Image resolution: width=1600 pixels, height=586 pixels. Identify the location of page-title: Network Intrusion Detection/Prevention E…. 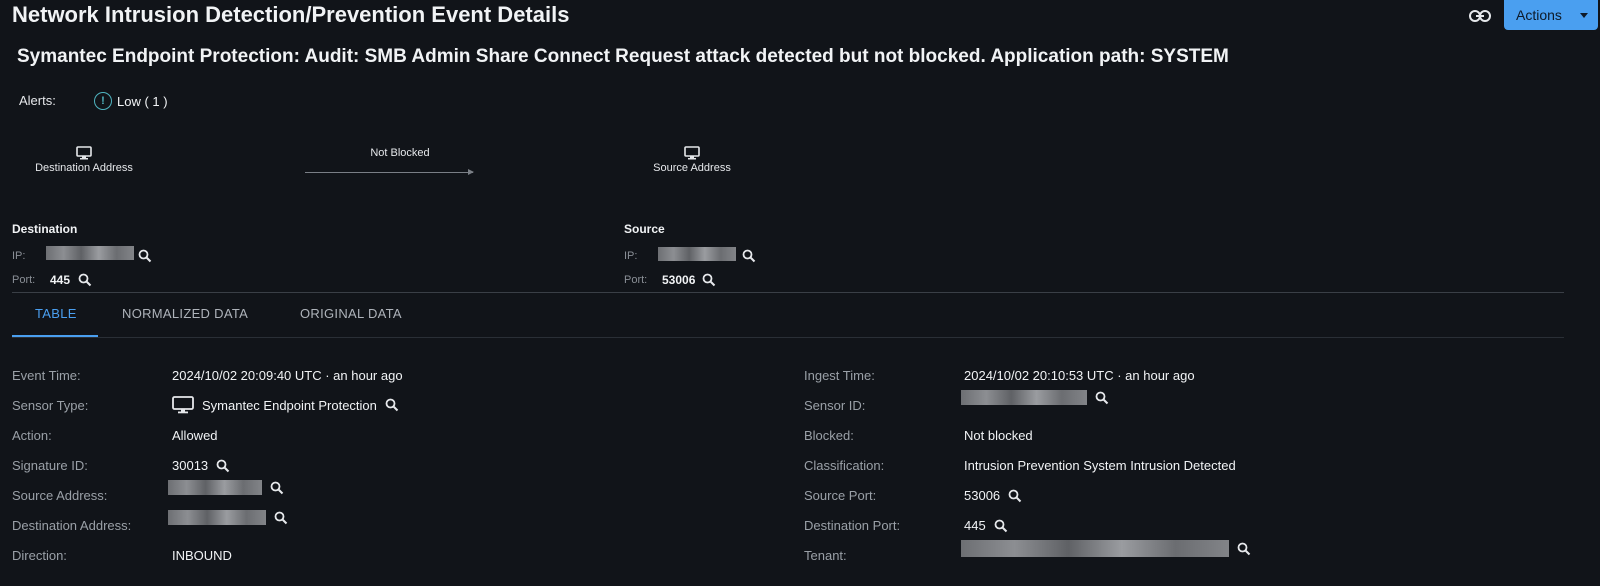
(291, 14).